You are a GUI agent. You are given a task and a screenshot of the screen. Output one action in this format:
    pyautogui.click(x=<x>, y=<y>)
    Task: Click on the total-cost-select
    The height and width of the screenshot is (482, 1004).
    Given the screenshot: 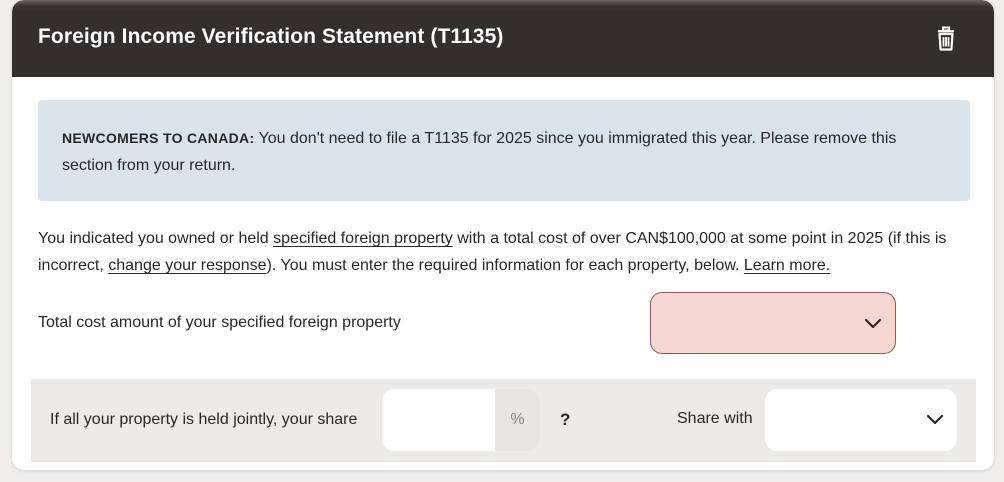 What is the action you would take?
    pyautogui.click(x=773, y=323)
    